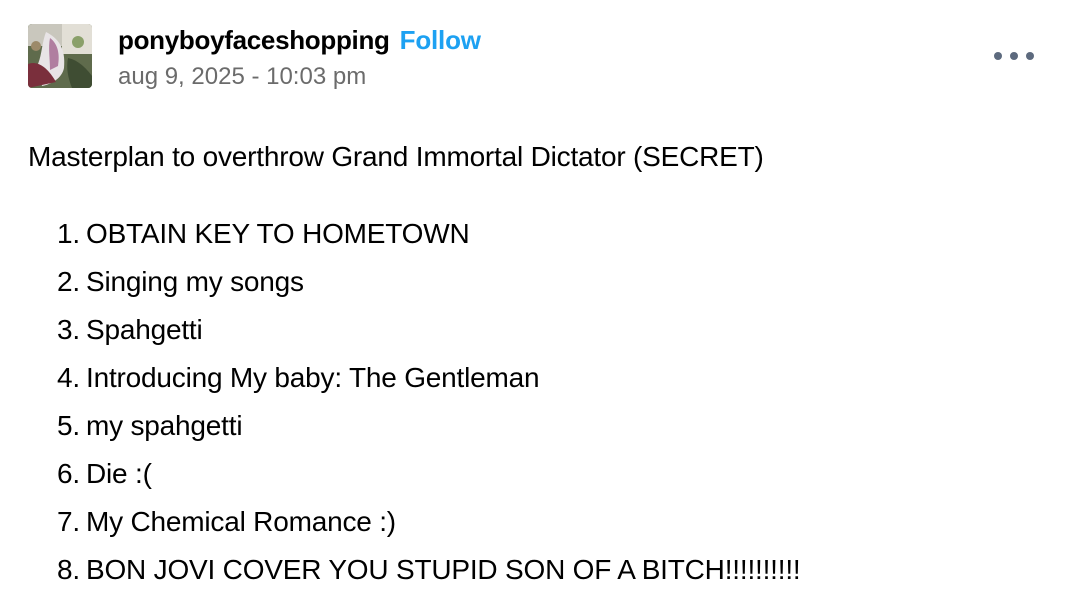 The height and width of the screenshot is (616, 1068). Describe the element at coordinates (68, 425) in the screenshot. I see `list-item-number: 5.` at that location.